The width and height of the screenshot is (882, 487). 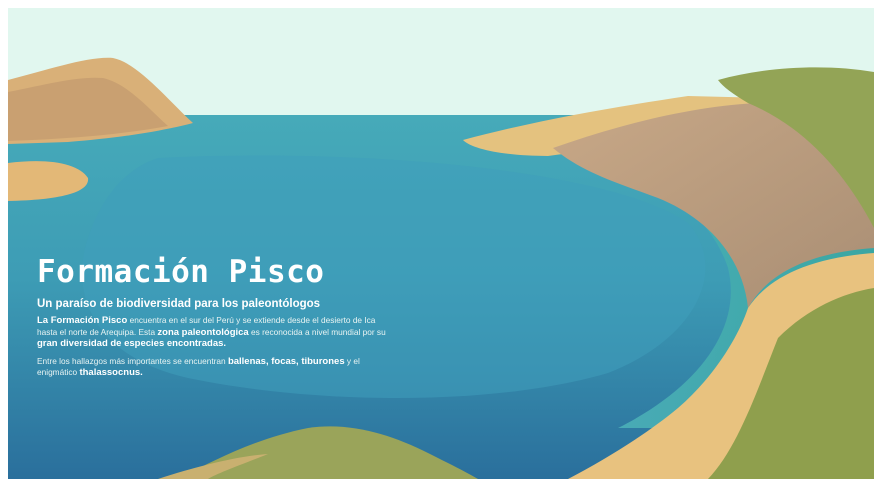 I want to click on highlight-text: zona paleontológica, so click(x=203, y=332).